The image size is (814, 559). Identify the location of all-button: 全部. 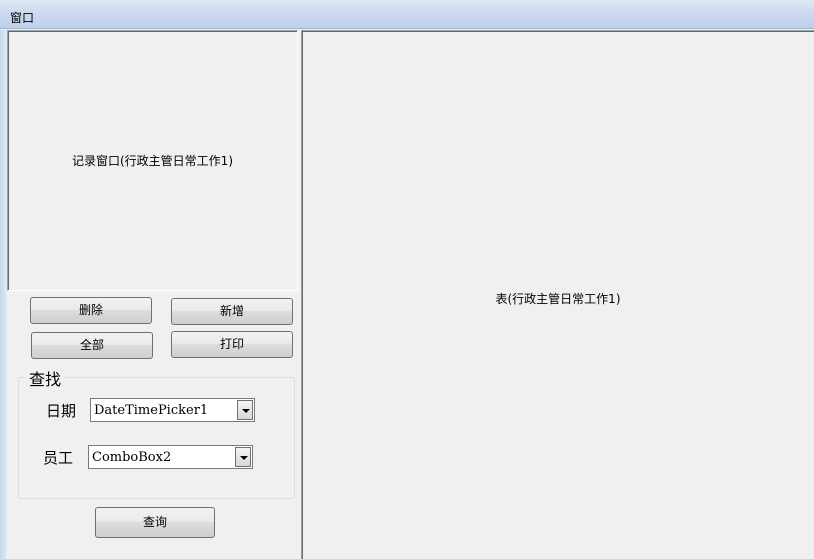
(92, 345).